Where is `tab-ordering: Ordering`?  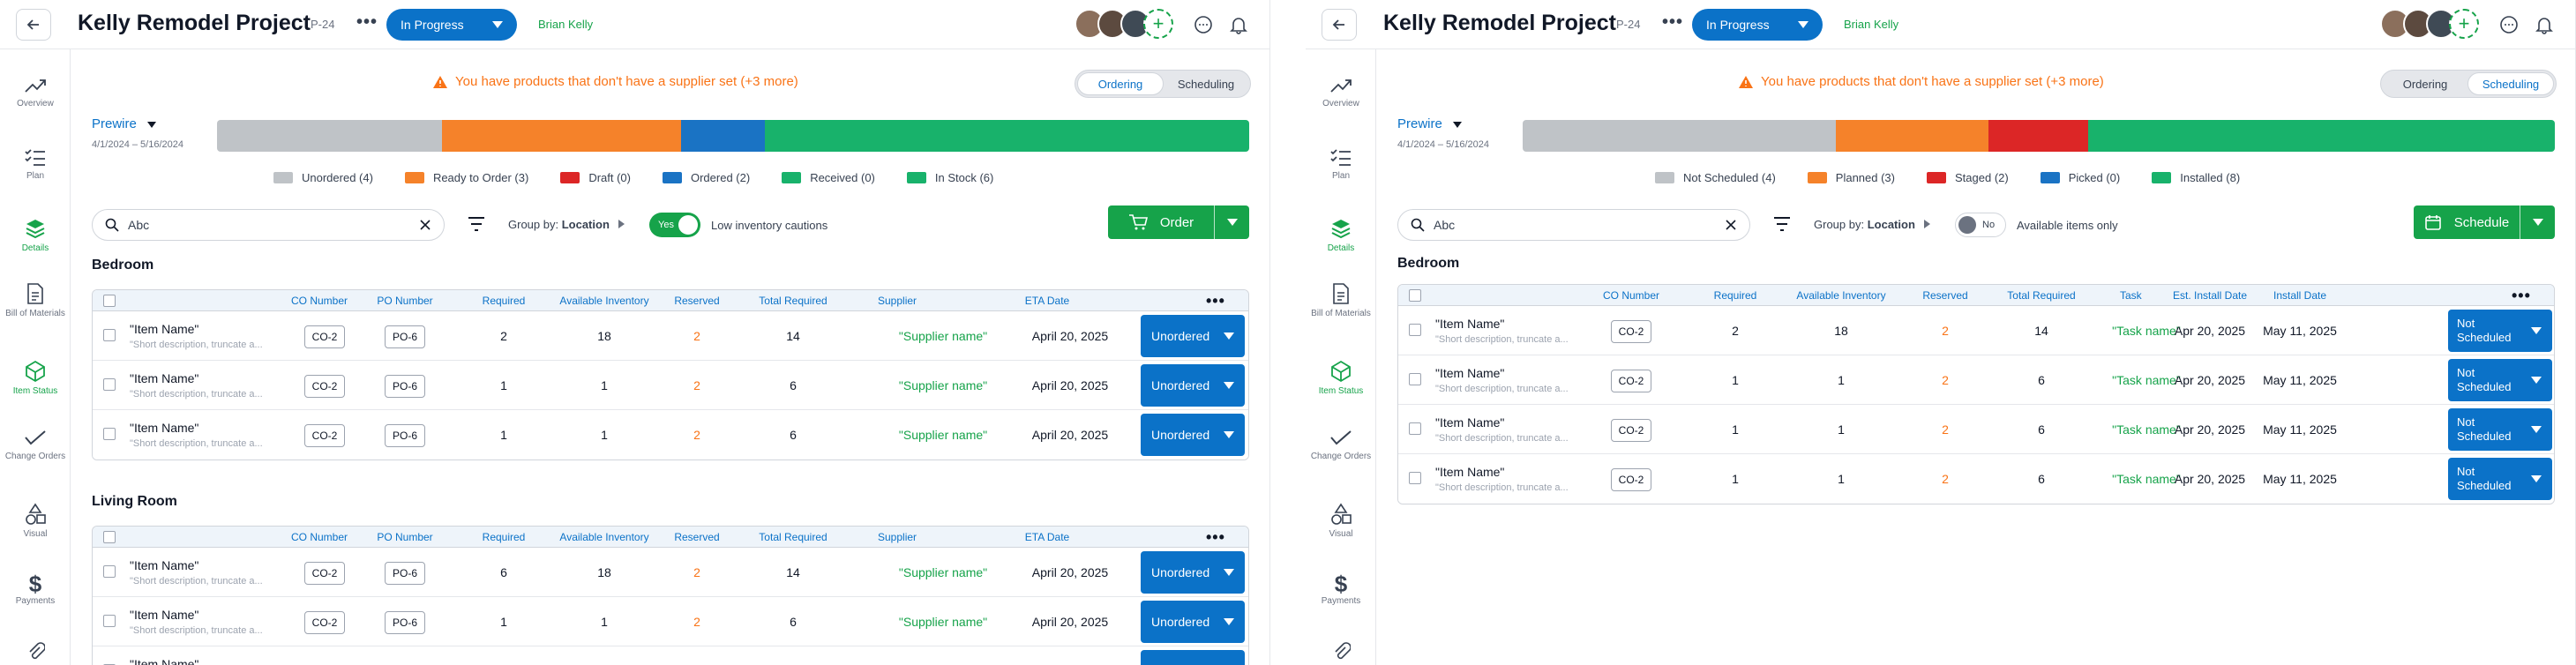
tab-ordering: Ordering is located at coordinates (2425, 83).